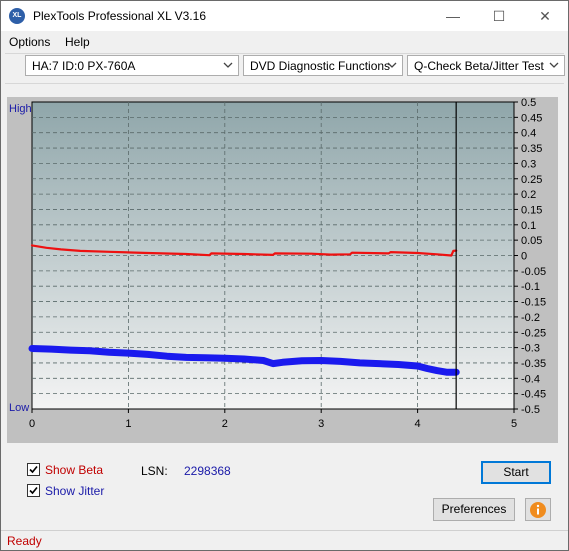 The height and width of the screenshot is (551, 569). Describe the element at coordinates (24, 541) in the screenshot. I see `status-text: Ready` at that location.